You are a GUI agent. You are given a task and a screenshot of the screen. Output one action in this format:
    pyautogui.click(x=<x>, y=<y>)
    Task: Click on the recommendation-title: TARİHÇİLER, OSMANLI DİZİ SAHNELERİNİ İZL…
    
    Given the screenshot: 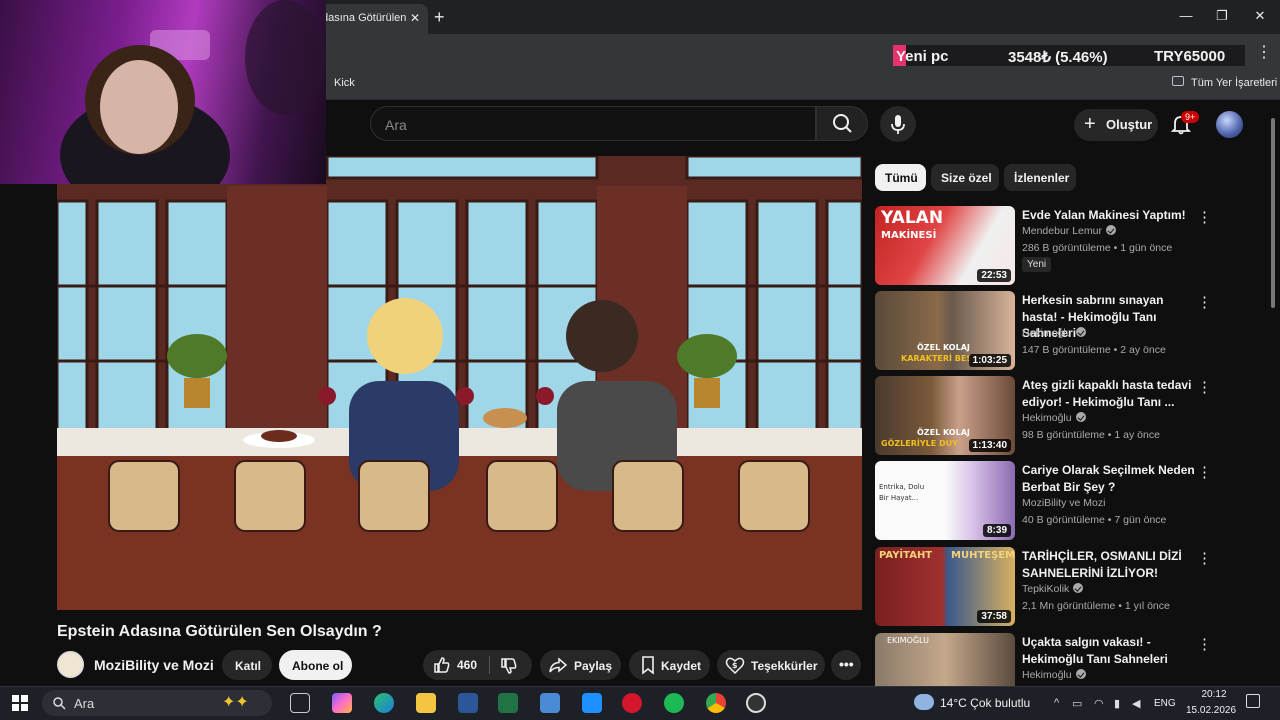 What is the action you would take?
    pyautogui.click(x=1109, y=564)
    